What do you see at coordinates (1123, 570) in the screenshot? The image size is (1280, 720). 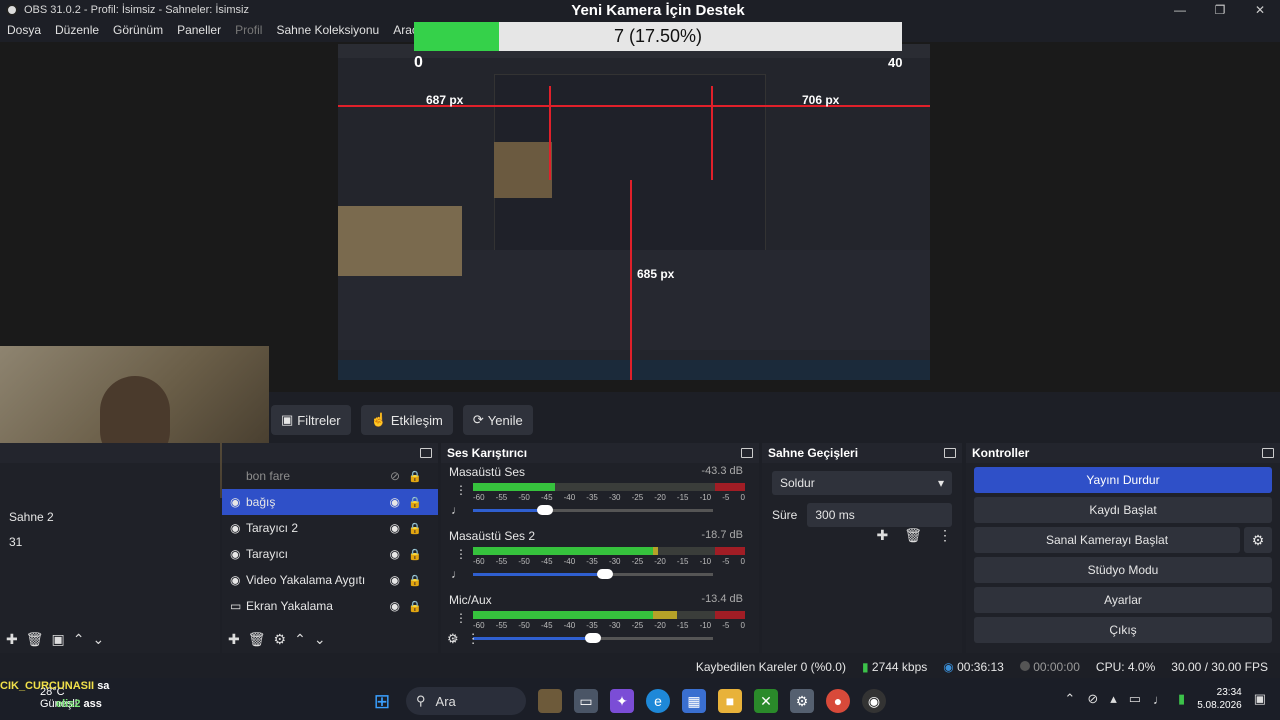 I see `studio-mode-button: Stüdyo Modu` at bounding box center [1123, 570].